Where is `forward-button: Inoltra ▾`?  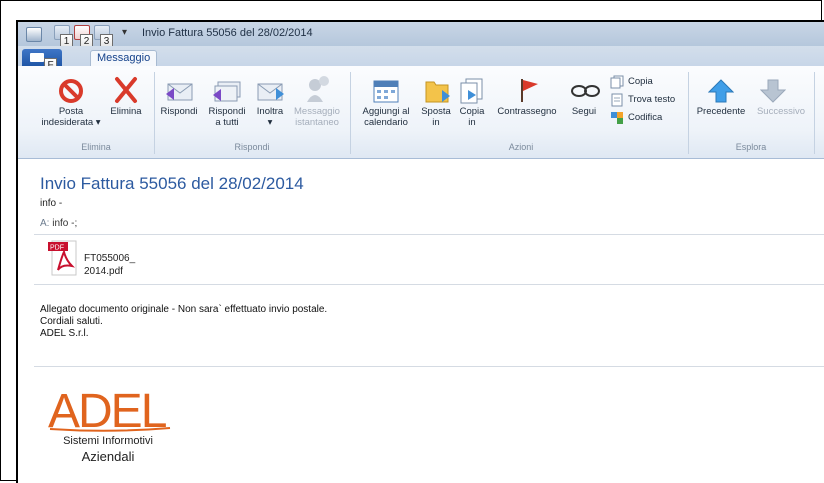
forward-button: Inoltra ▾ is located at coordinates (270, 117).